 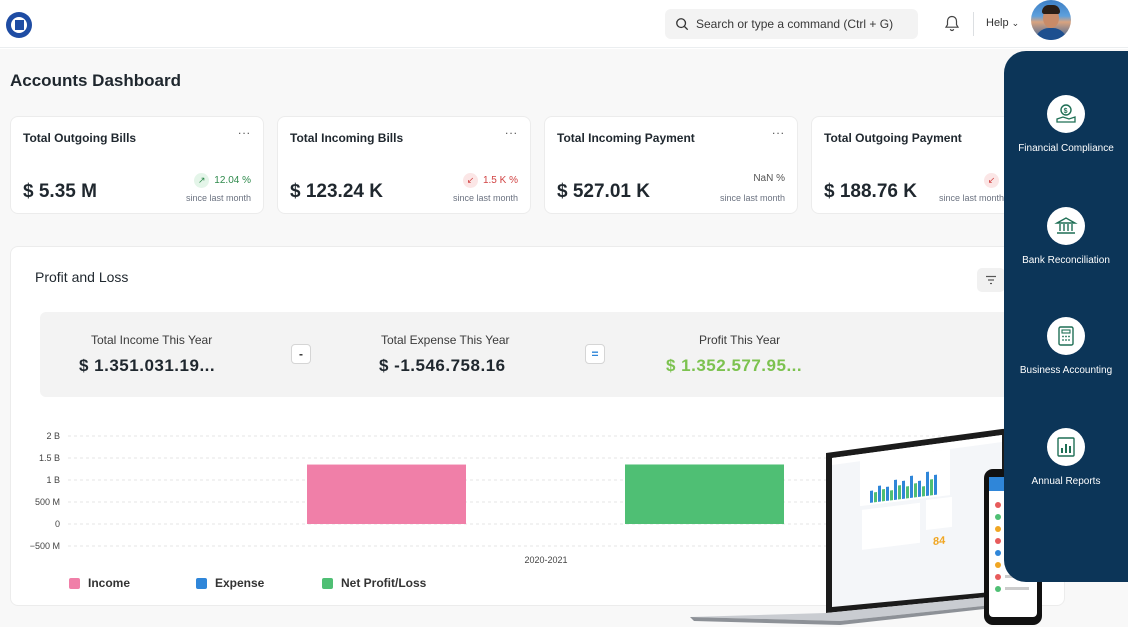 I want to click on svg-text: 84, so click(x=939, y=542).